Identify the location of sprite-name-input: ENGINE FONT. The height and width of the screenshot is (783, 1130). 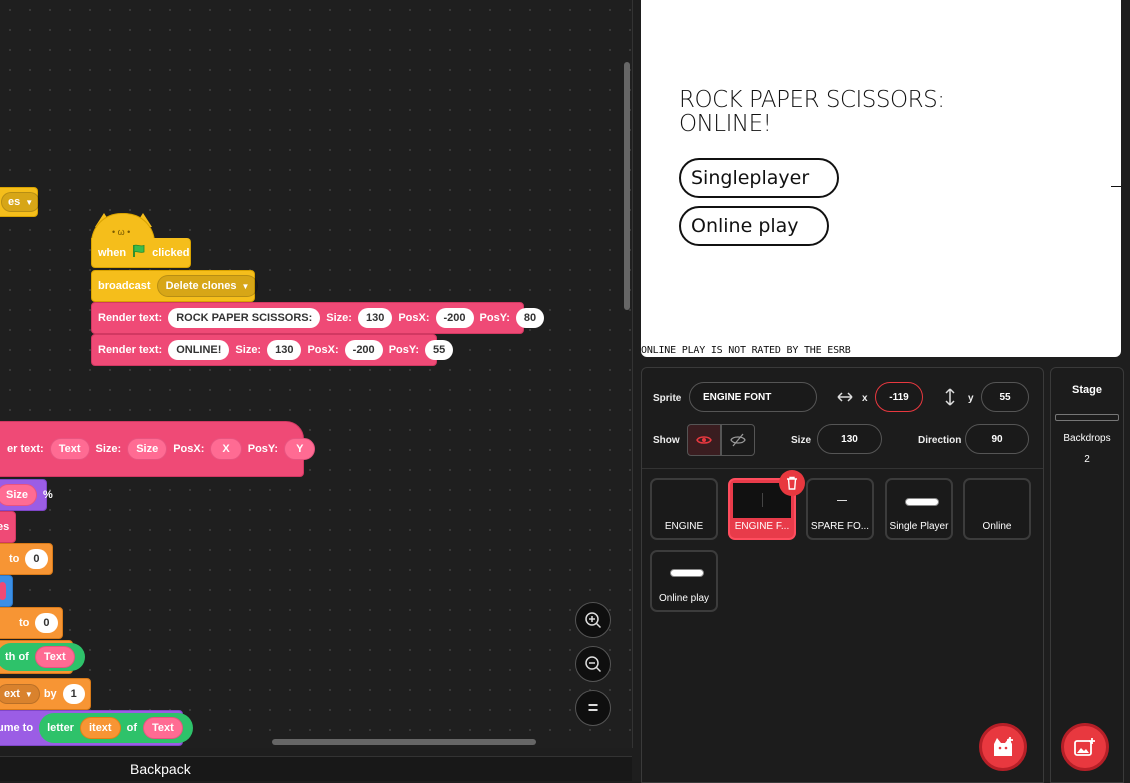
(753, 397).